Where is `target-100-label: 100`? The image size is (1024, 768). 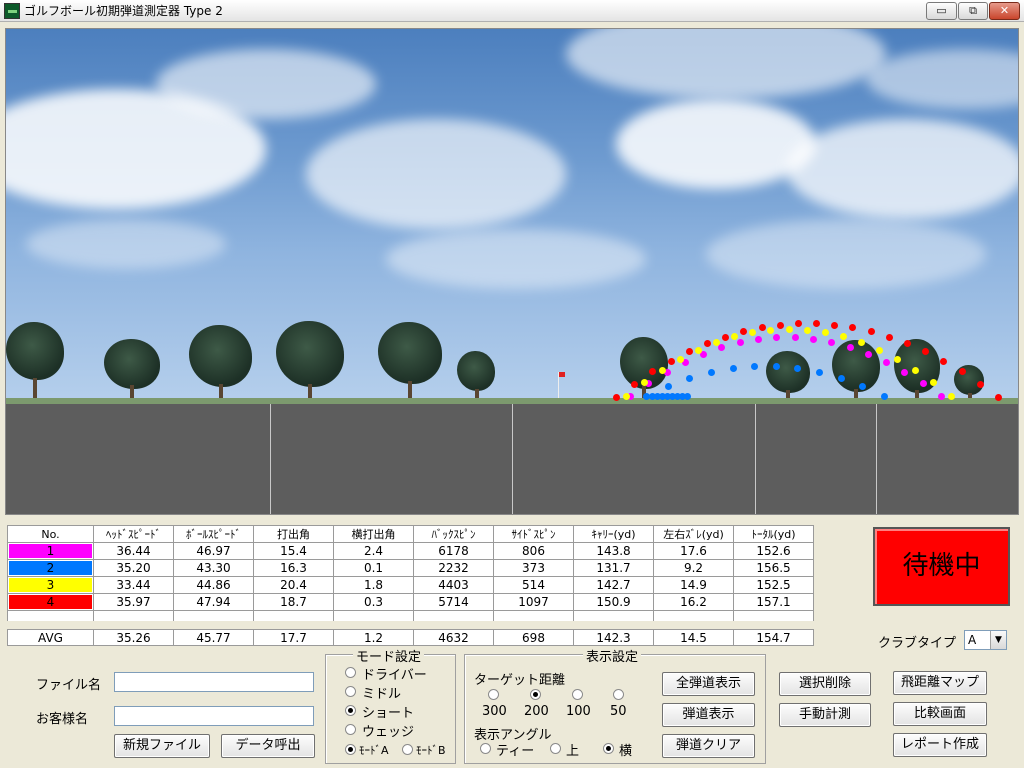
target-100-label: 100 is located at coordinates (578, 711).